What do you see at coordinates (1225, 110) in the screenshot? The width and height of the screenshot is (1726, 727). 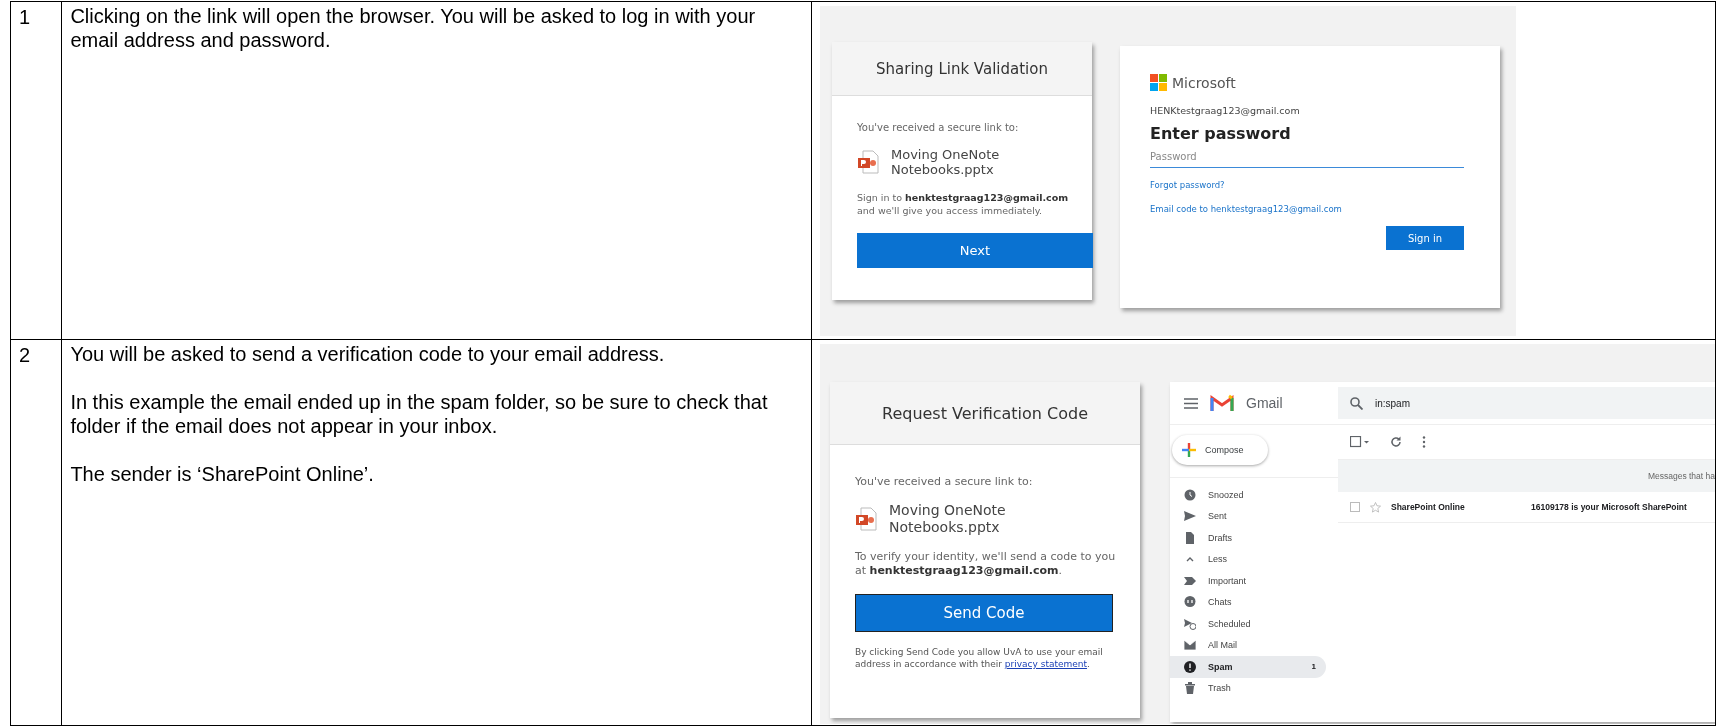 I see `account-email: HENKtestgraag123@gmail.com` at bounding box center [1225, 110].